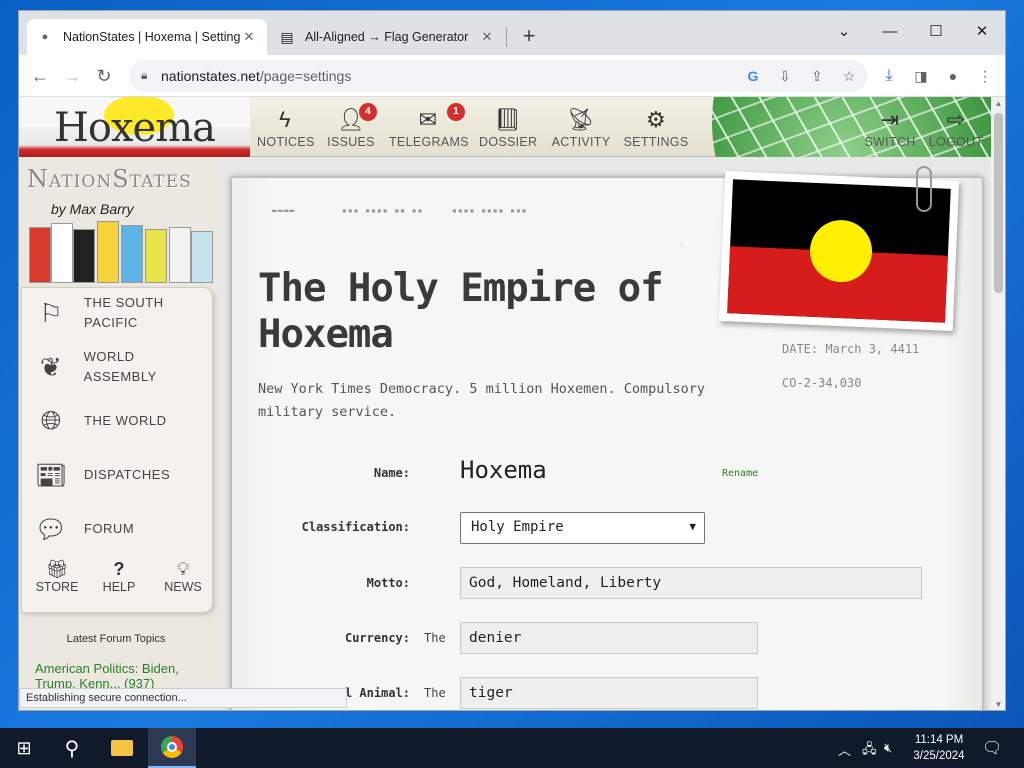 This screenshot has height=768, width=1024. Describe the element at coordinates (921, 76) in the screenshot. I see `side-panel-icon: ◨` at that location.